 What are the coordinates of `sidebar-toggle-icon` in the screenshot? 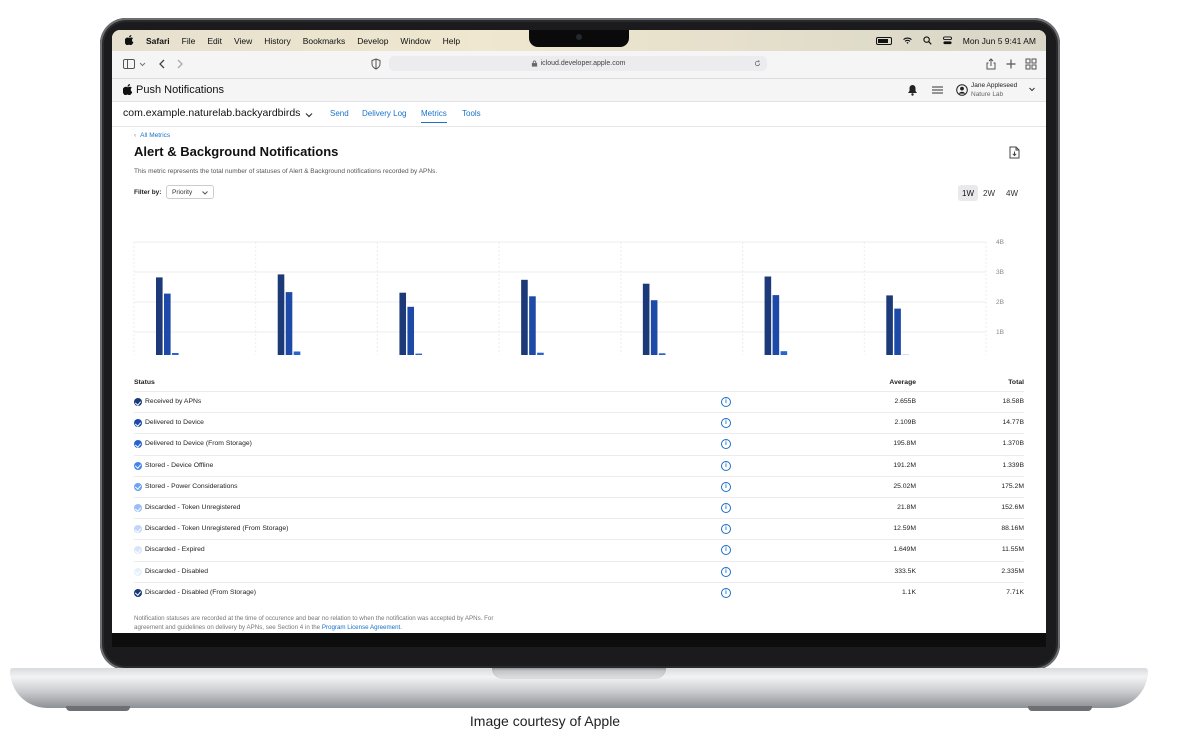 It's located at (129, 64).